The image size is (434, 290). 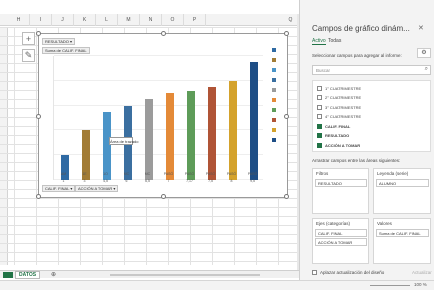 What do you see at coordinates (8, 275) in the screenshot?
I see `sheet-nav-icon` at bounding box center [8, 275].